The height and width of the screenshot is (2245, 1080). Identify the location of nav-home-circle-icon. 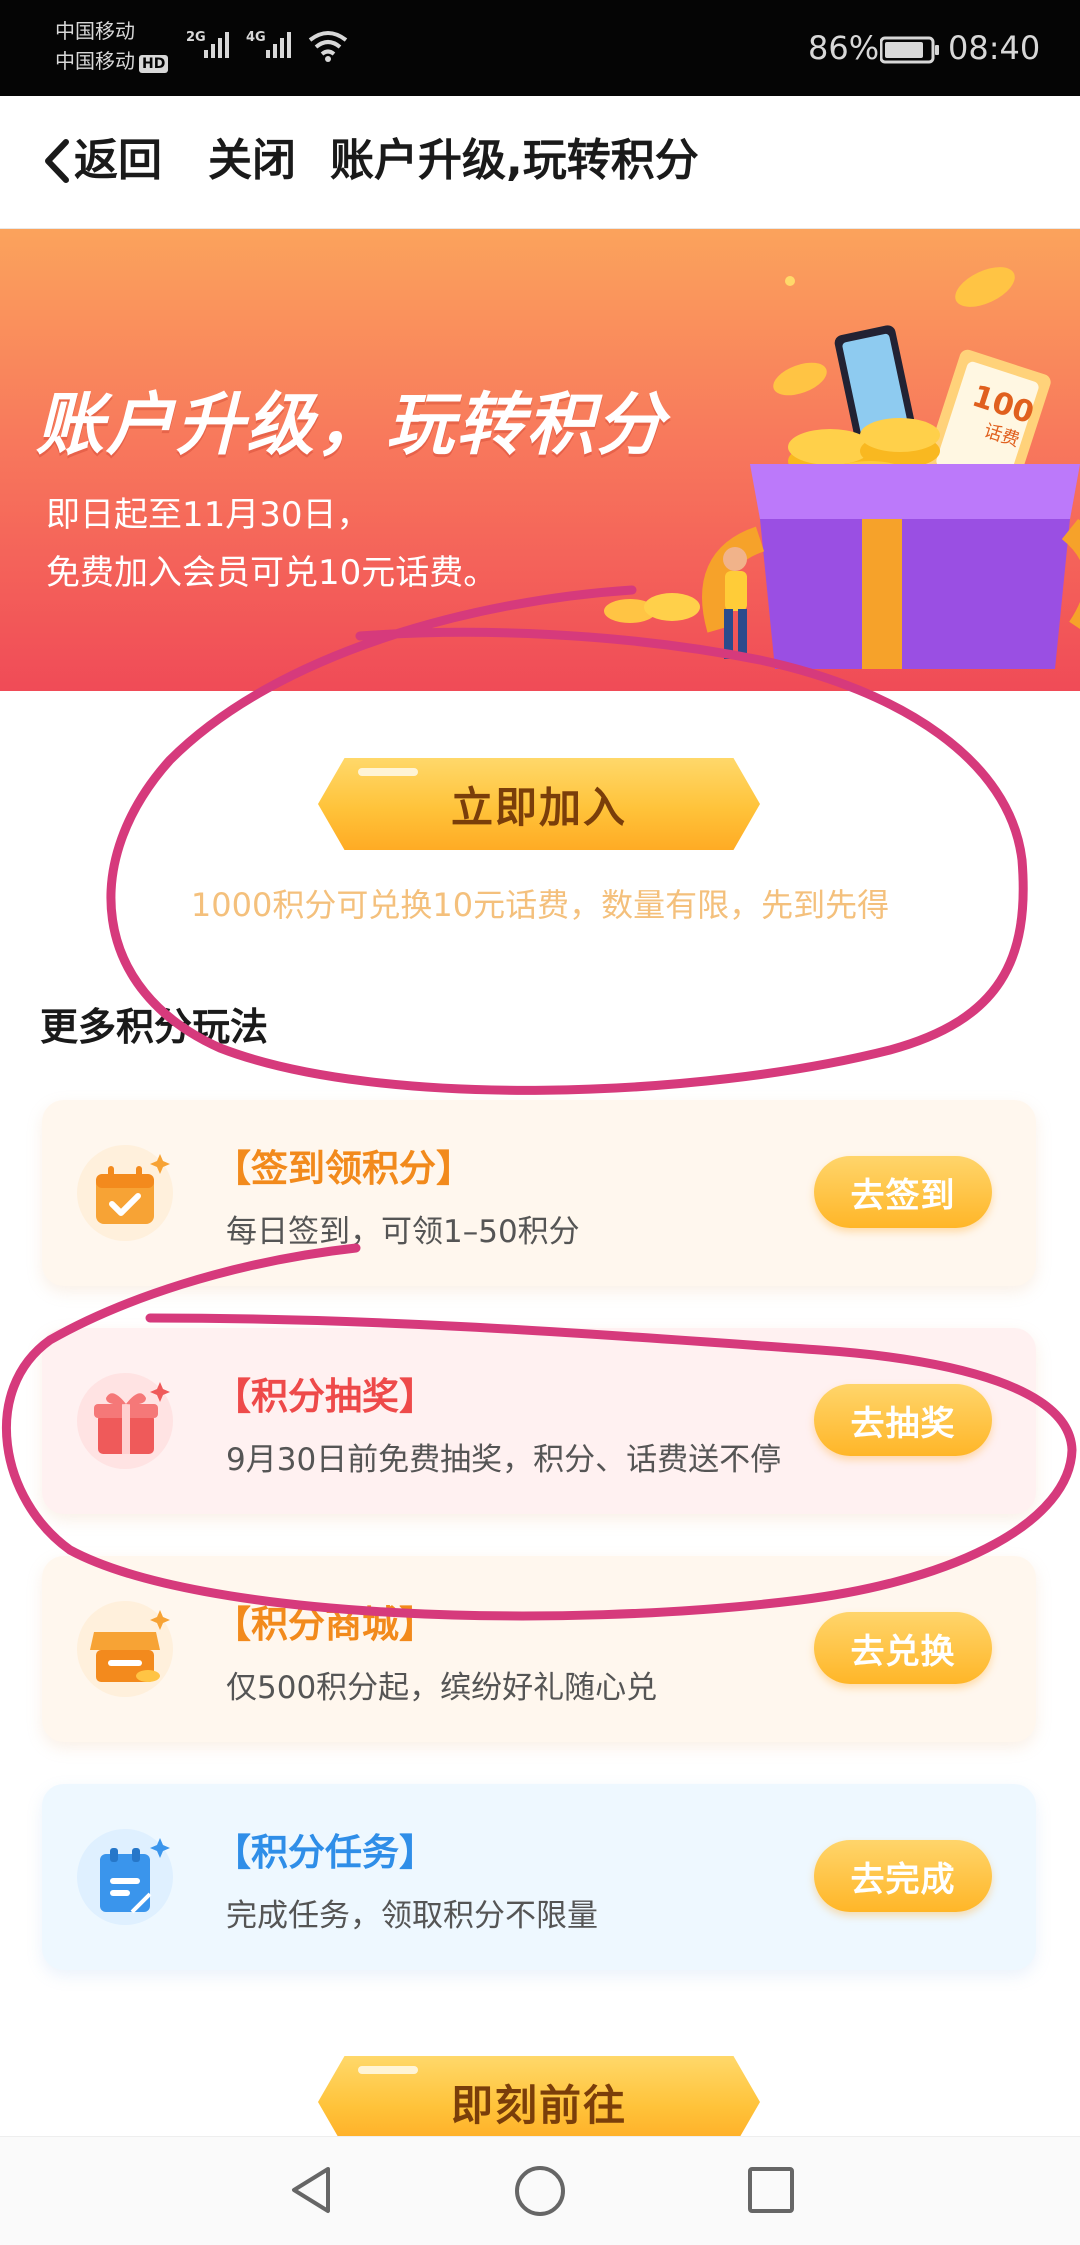
(540, 2191).